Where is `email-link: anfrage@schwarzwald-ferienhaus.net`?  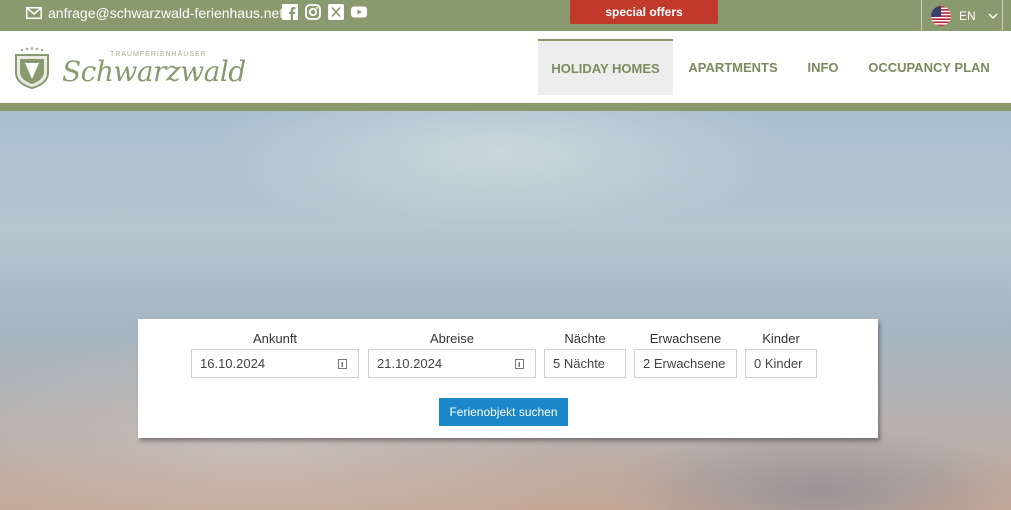
email-link: anfrage@schwarzwald-ferienhaus.net is located at coordinates (154, 13).